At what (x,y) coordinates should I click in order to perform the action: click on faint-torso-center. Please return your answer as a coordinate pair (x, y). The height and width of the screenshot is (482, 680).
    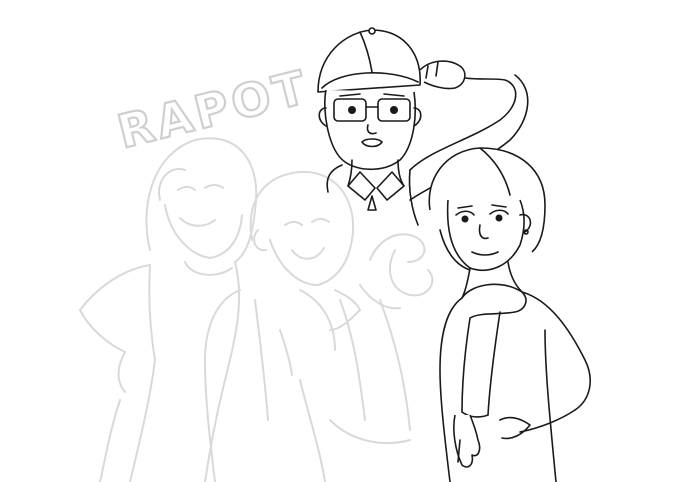
    Looking at the image, I should click on (370, 371).